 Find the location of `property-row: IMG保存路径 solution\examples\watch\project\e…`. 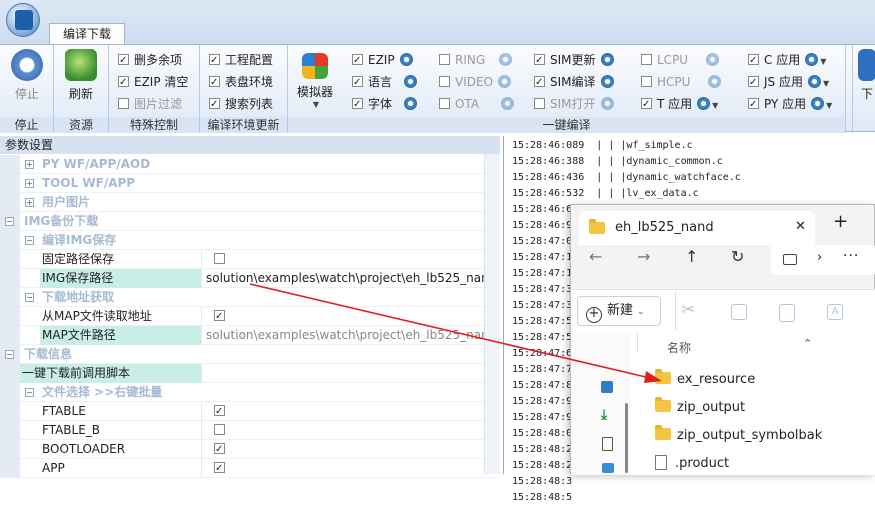

property-row: IMG保存路径 solution\examples\watch\project\e… is located at coordinates (250, 278).